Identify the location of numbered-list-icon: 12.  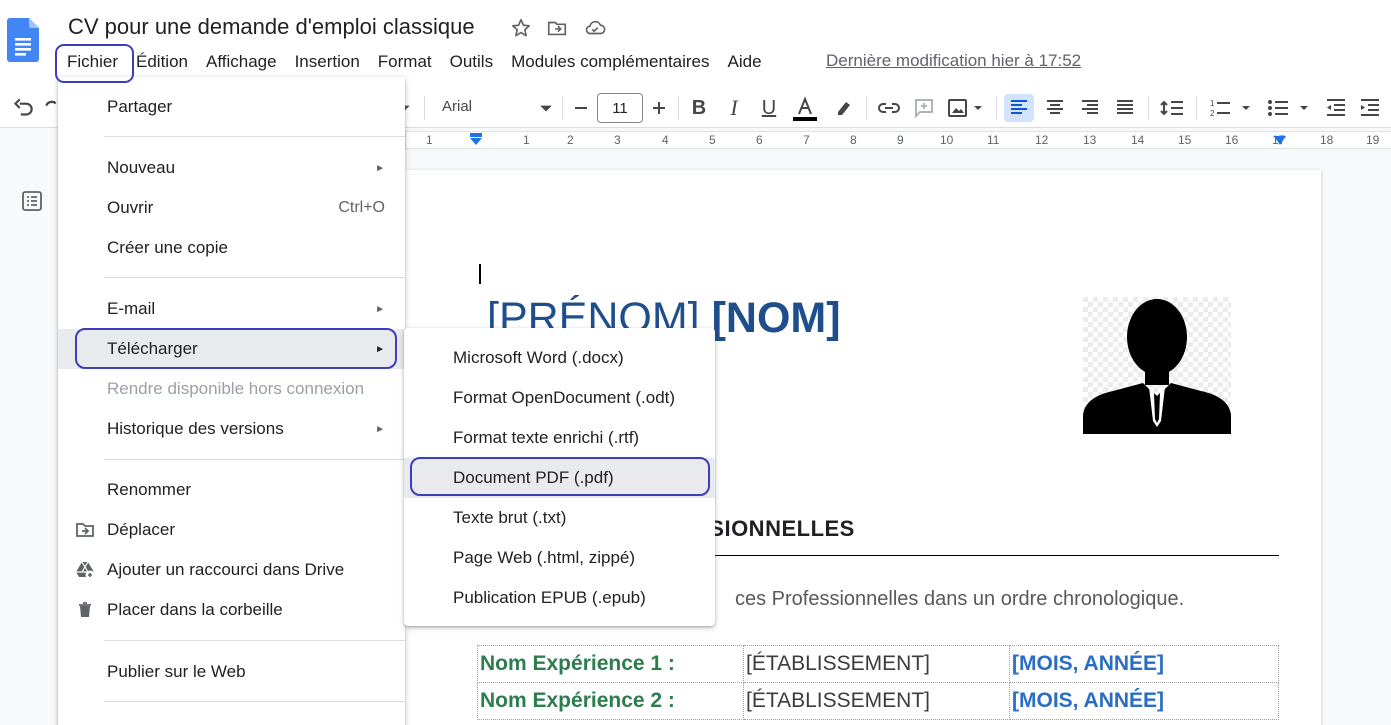
(1232, 108).